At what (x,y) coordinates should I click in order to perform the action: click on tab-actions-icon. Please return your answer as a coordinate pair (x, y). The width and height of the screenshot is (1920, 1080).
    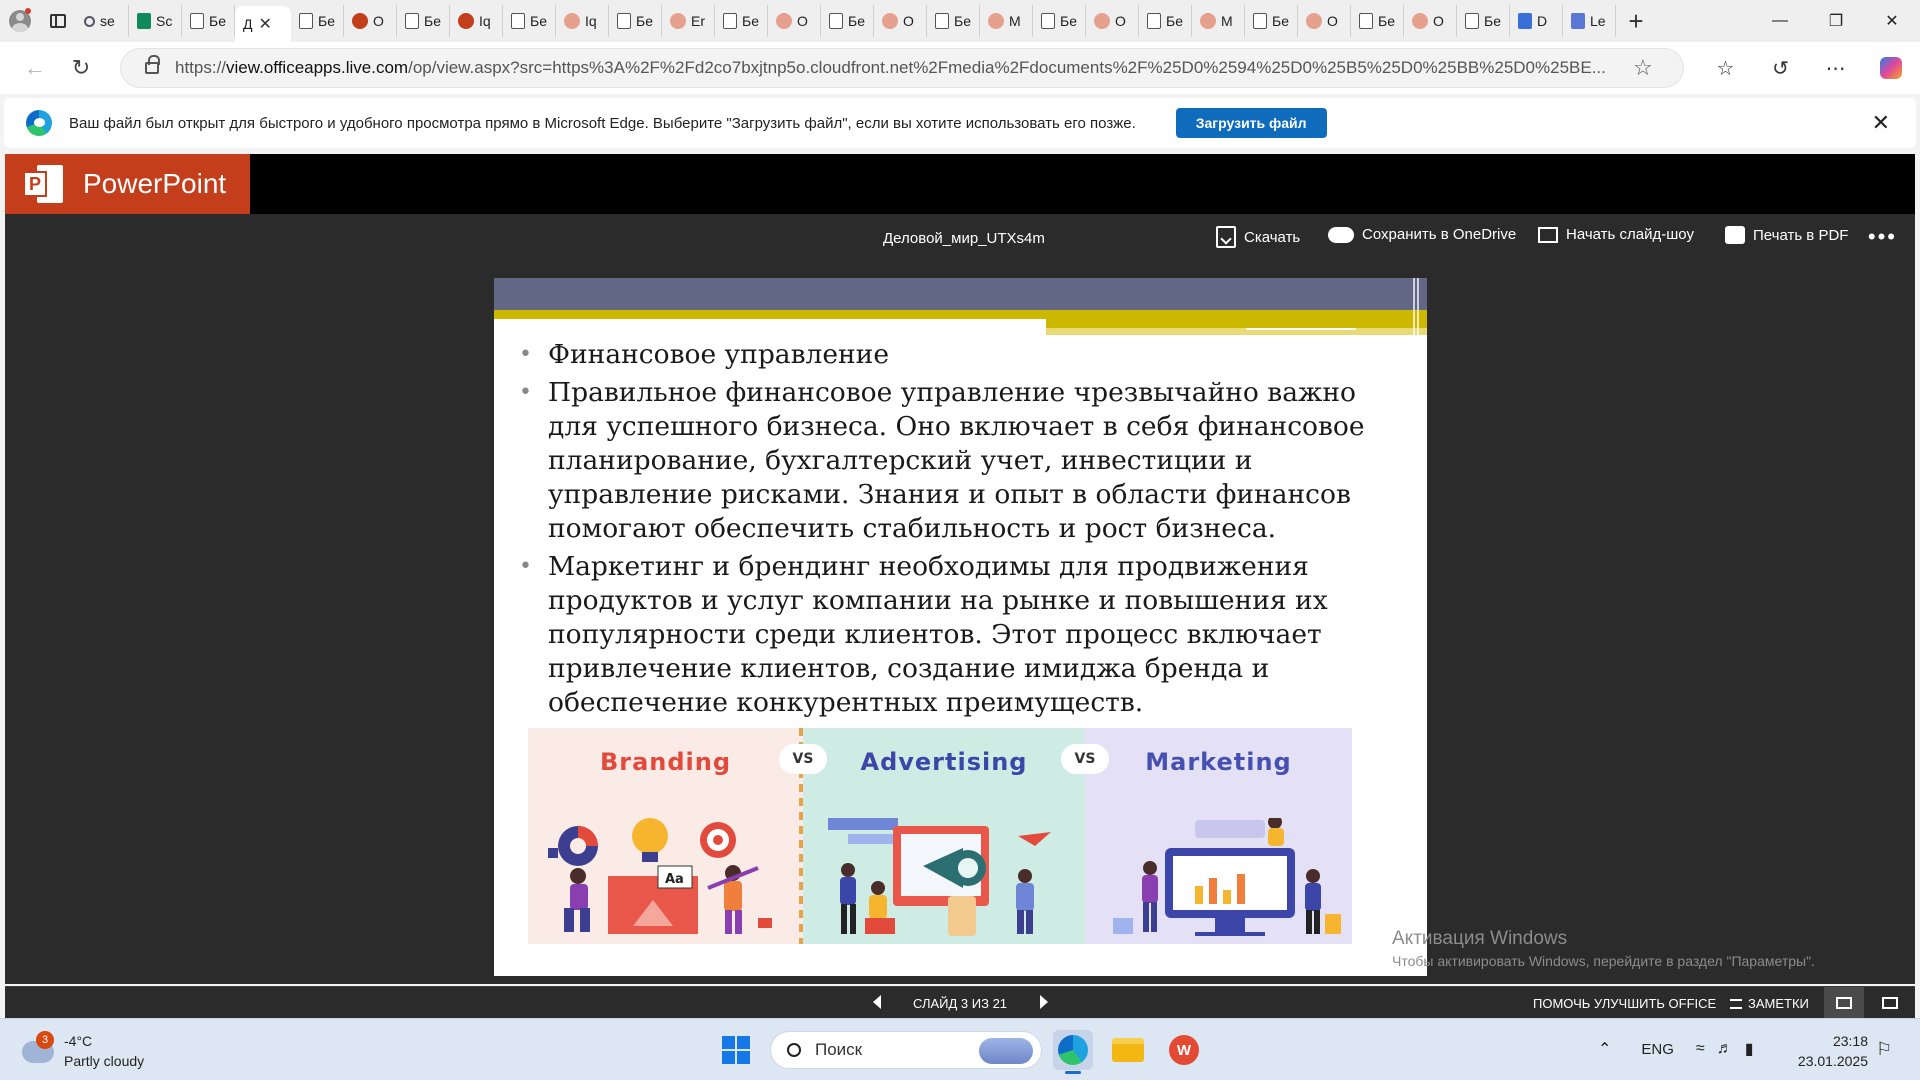
    Looking at the image, I should click on (58, 21).